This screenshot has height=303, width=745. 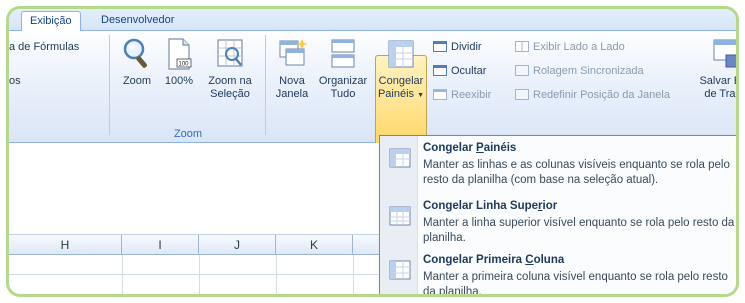 What do you see at coordinates (588, 71) in the screenshot?
I see `sync-scroll-label: Rolagem Sincronizada` at bounding box center [588, 71].